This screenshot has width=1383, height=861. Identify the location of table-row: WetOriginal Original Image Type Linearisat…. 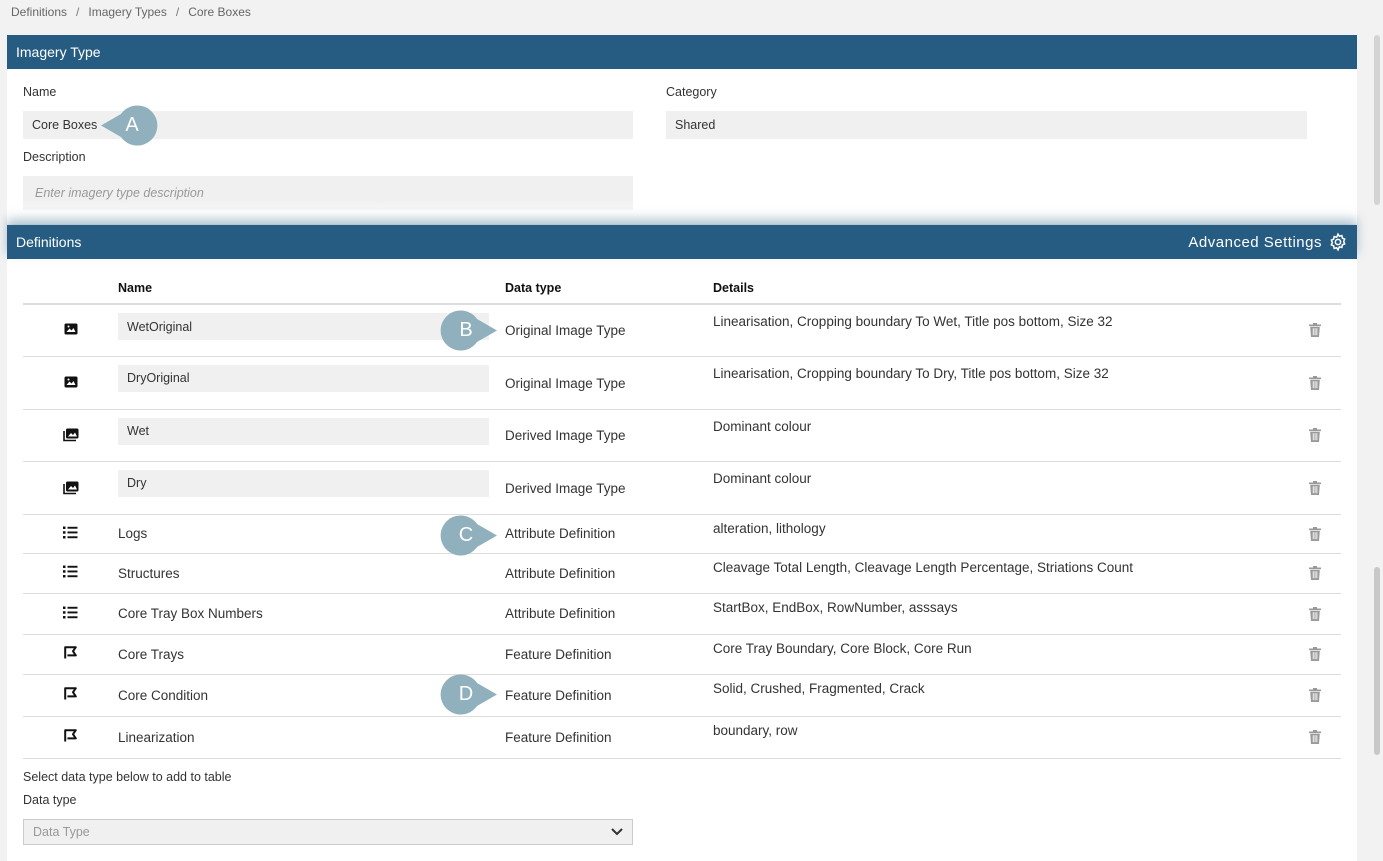
(682, 330).